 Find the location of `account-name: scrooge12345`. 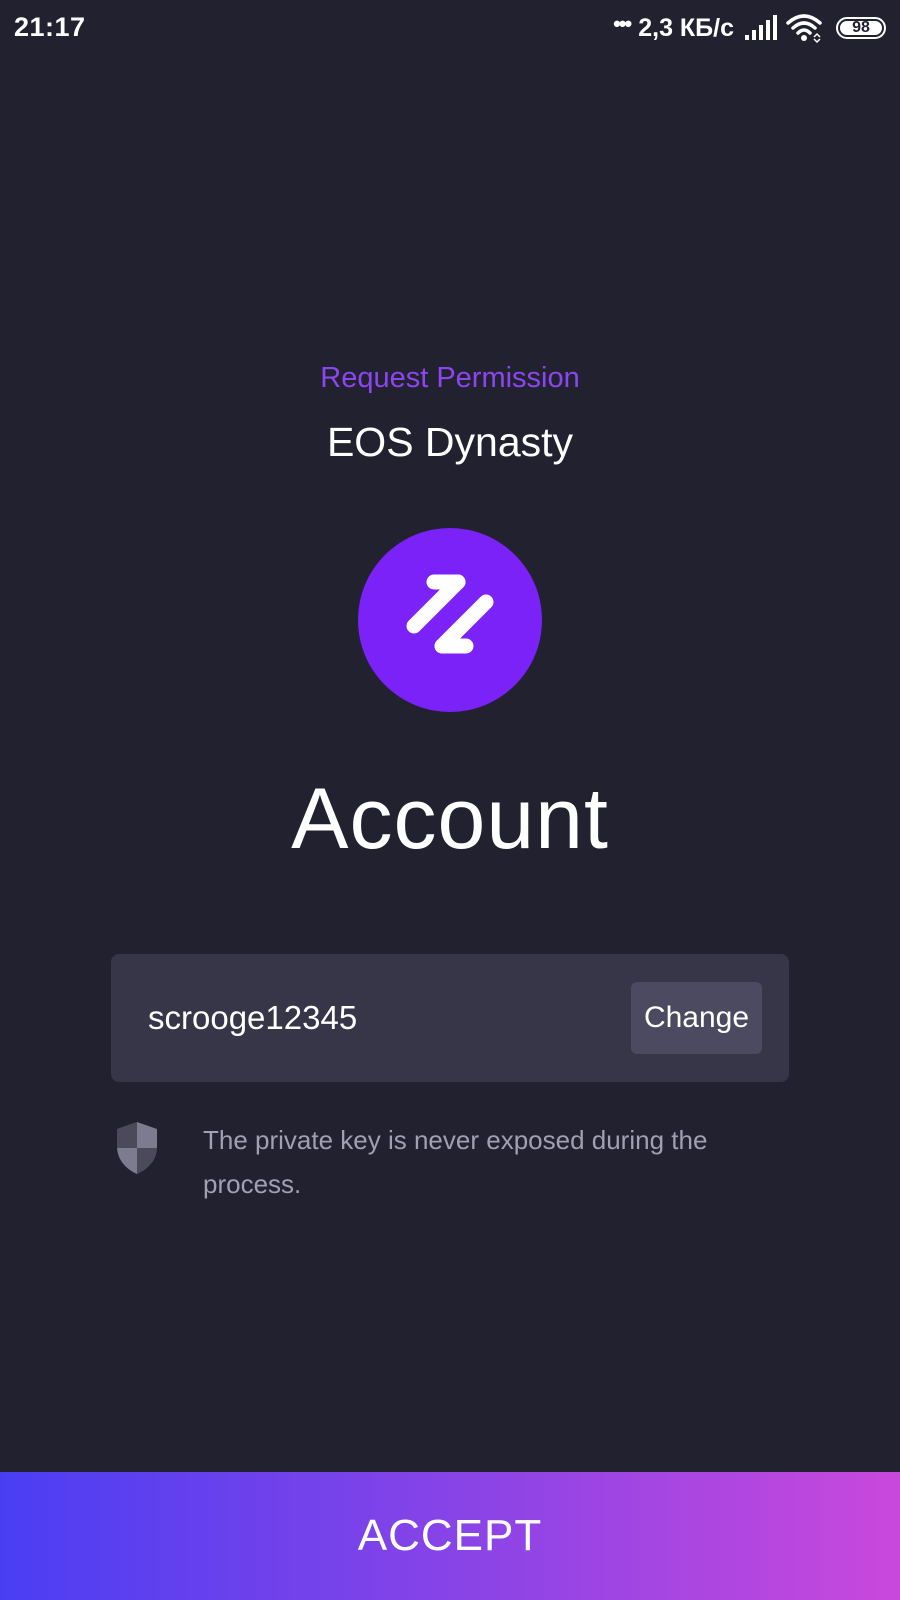

account-name: scrooge12345 is located at coordinates (253, 1017).